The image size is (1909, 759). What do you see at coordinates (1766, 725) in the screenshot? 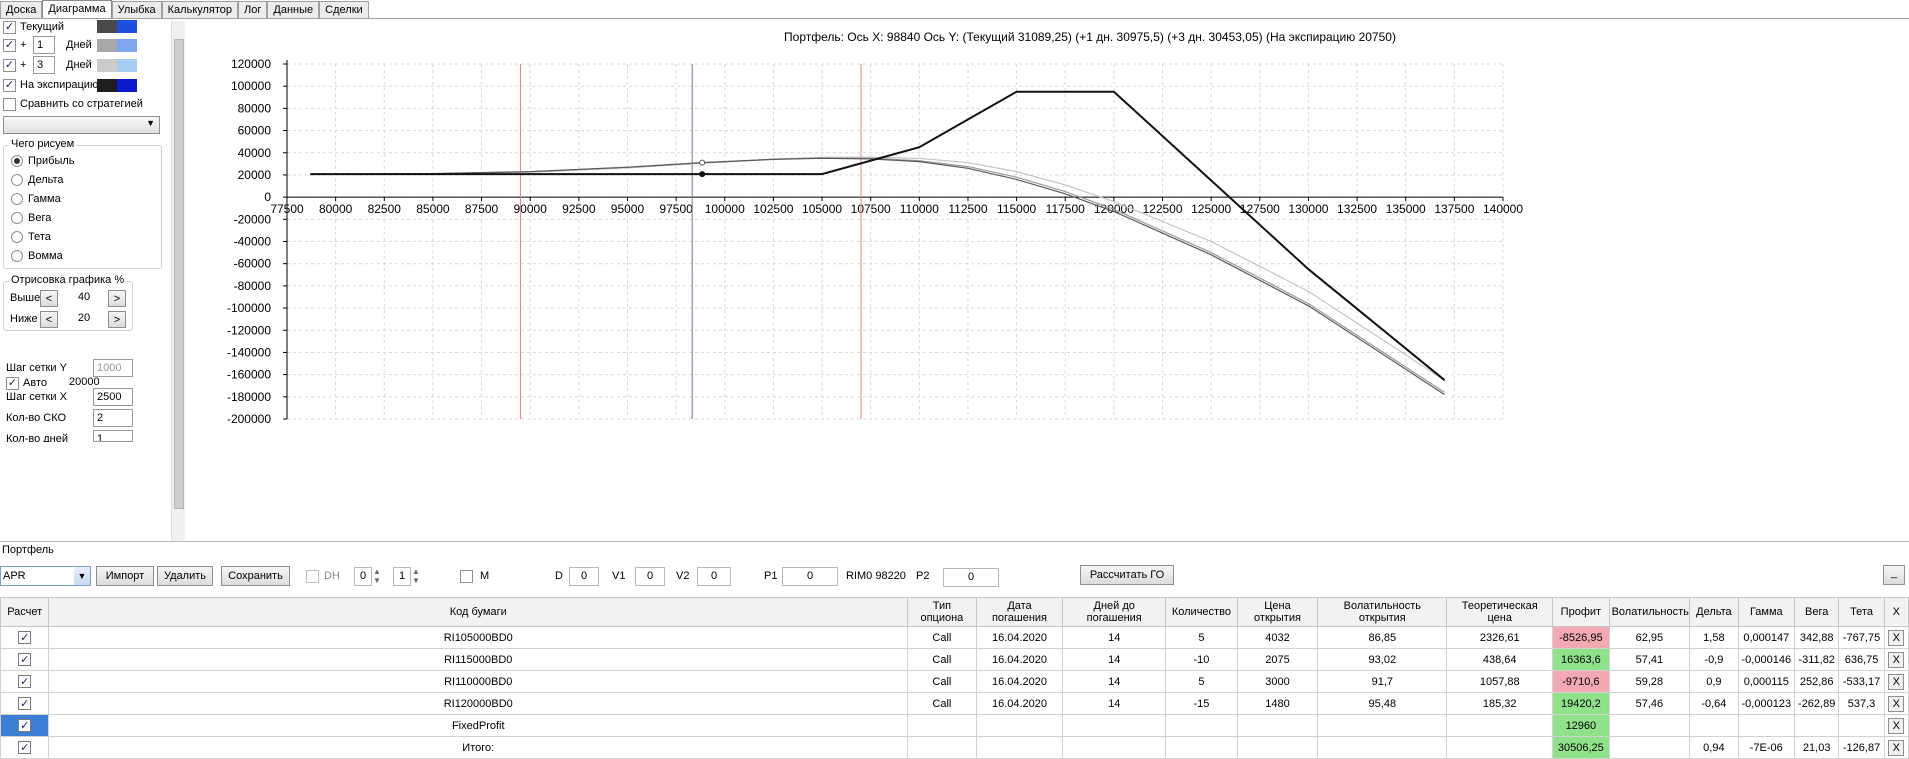
I see `cell-gamma` at bounding box center [1766, 725].